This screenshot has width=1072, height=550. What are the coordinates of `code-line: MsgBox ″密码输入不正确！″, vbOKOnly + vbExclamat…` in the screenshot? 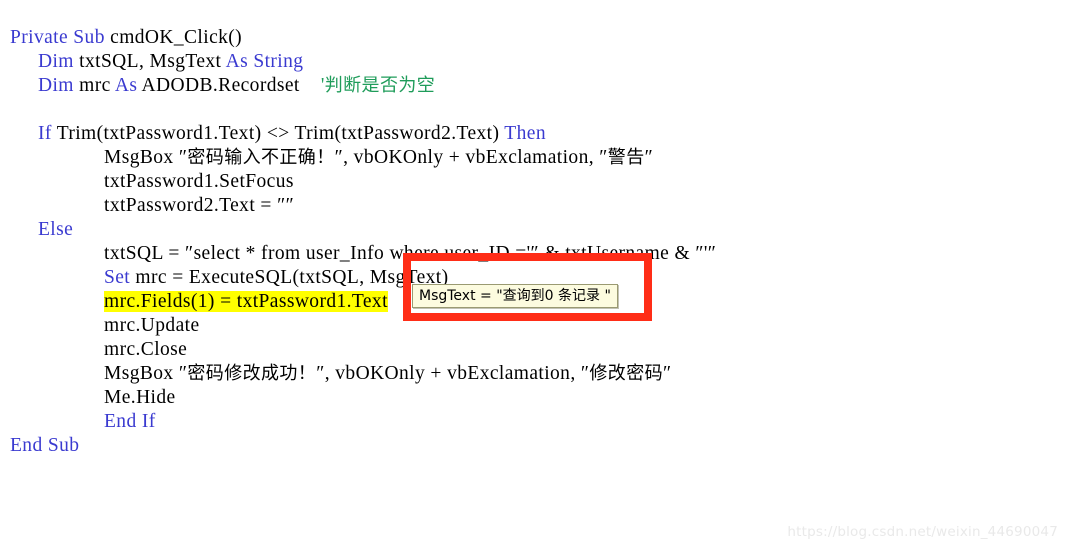 It's located at (378, 158).